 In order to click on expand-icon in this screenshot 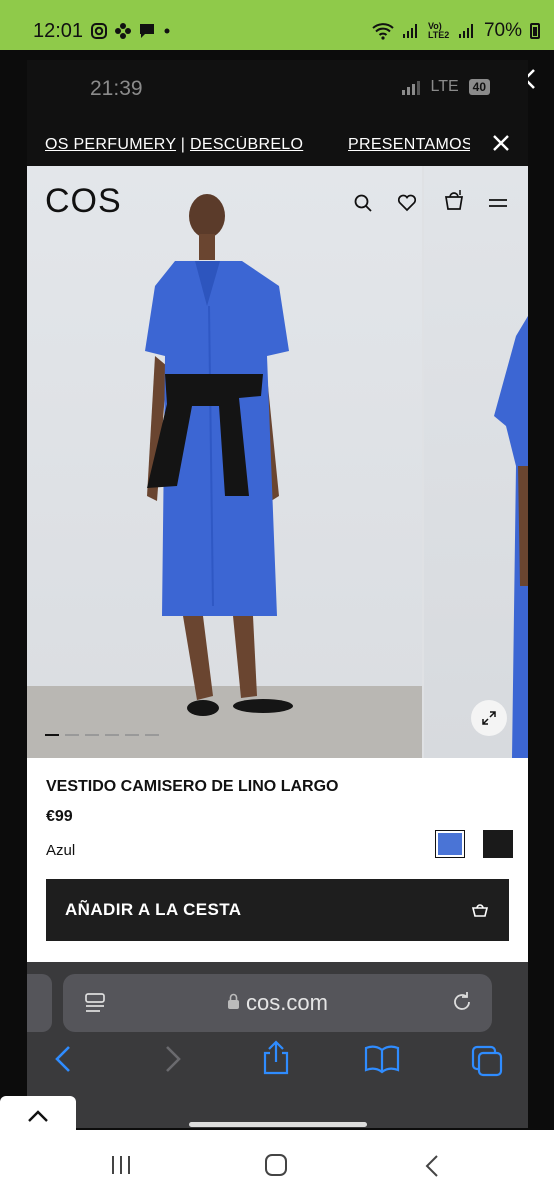, I will do `click(489, 718)`.